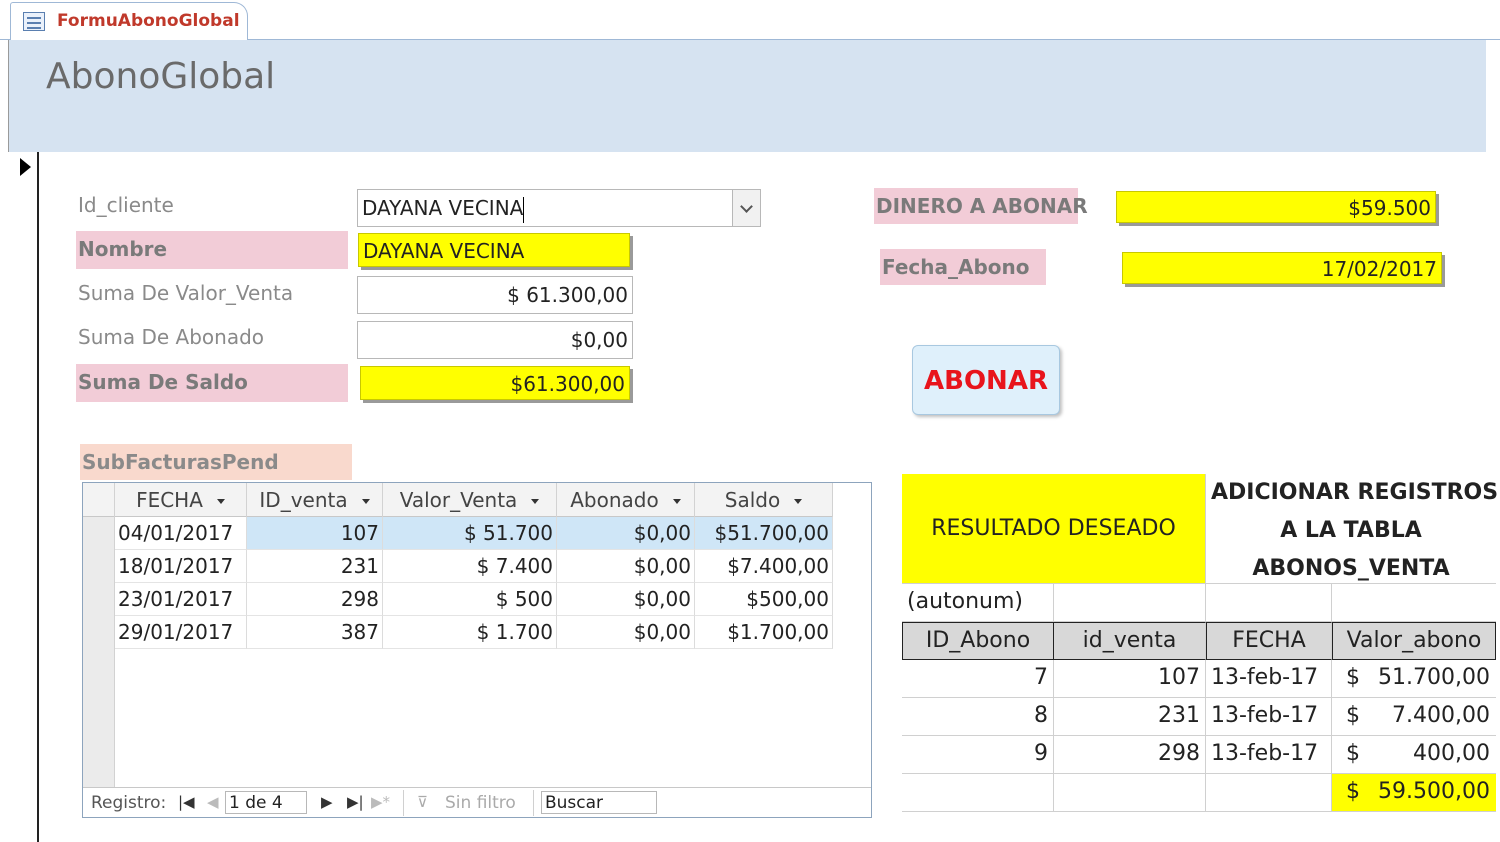  I want to click on amount: 51.700,00, so click(1434, 677).